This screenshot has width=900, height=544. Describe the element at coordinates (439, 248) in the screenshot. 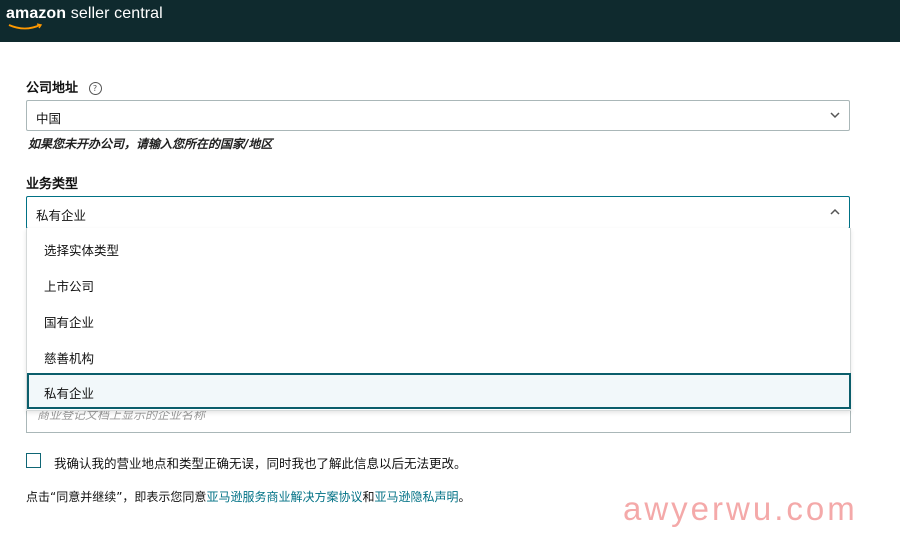

I see `option-select-entity-type: 选择实体类型` at that location.